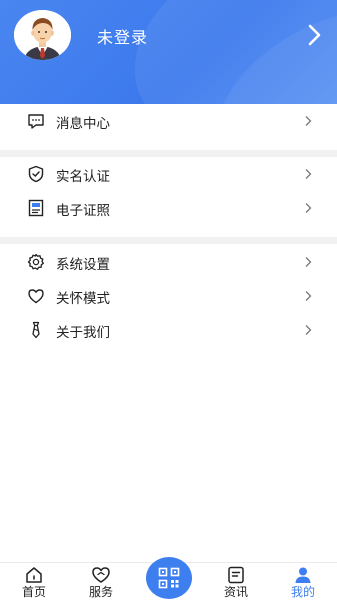  Describe the element at coordinates (122, 36) in the screenshot. I see `login-prompt: 未登录` at that location.